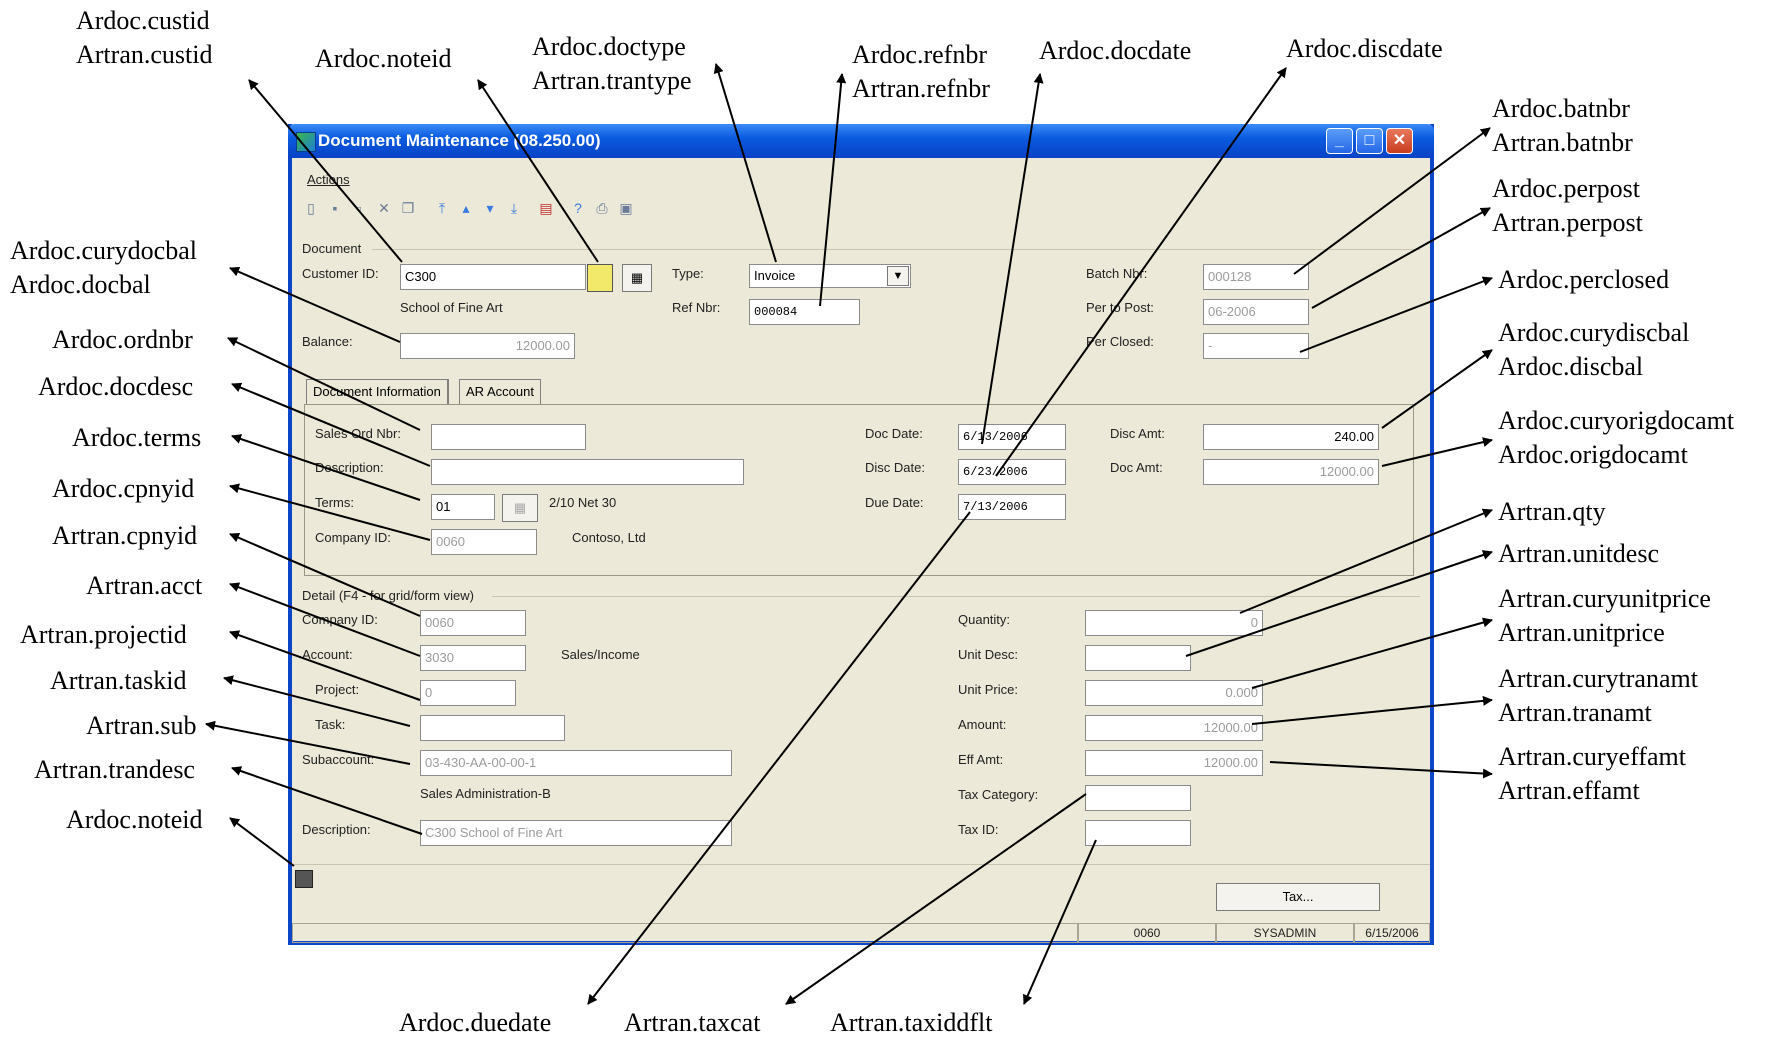  Describe the element at coordinates (493, 277) in the screenshot. I see `customer-id-field: C300` at that location.